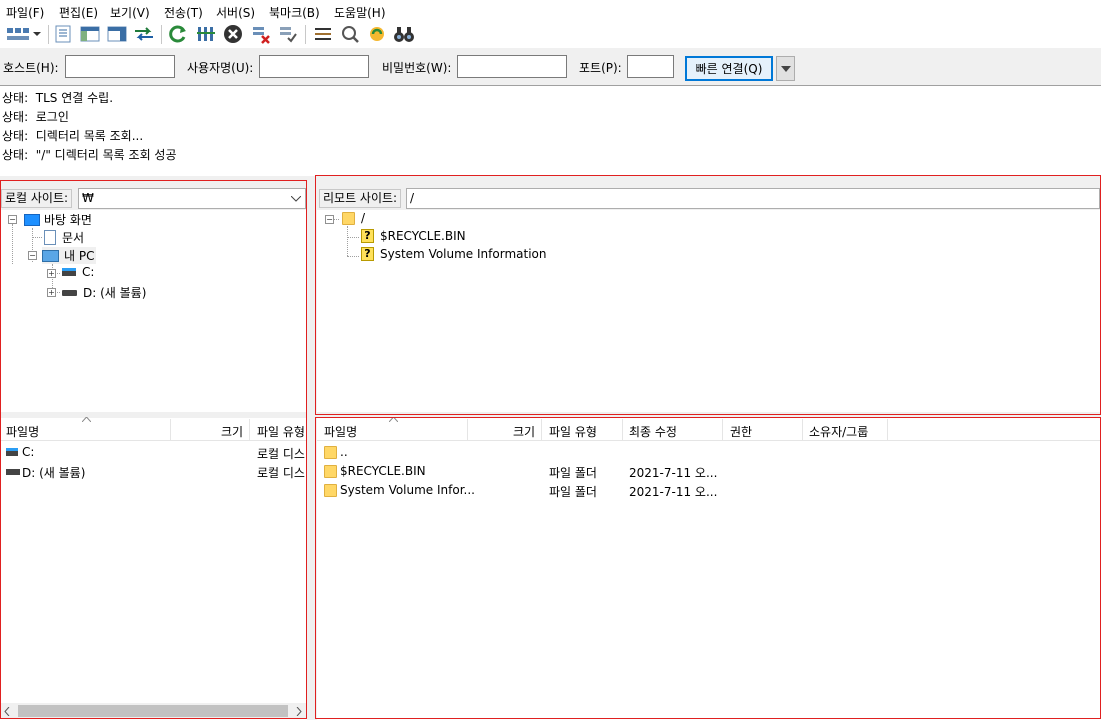 The height and width of the screenshot is (720, 1101). What do you see at coordinates (130, 12) in the screenshot?
I see `menu-view: 보기(V)` at bounding box center [130, 12].